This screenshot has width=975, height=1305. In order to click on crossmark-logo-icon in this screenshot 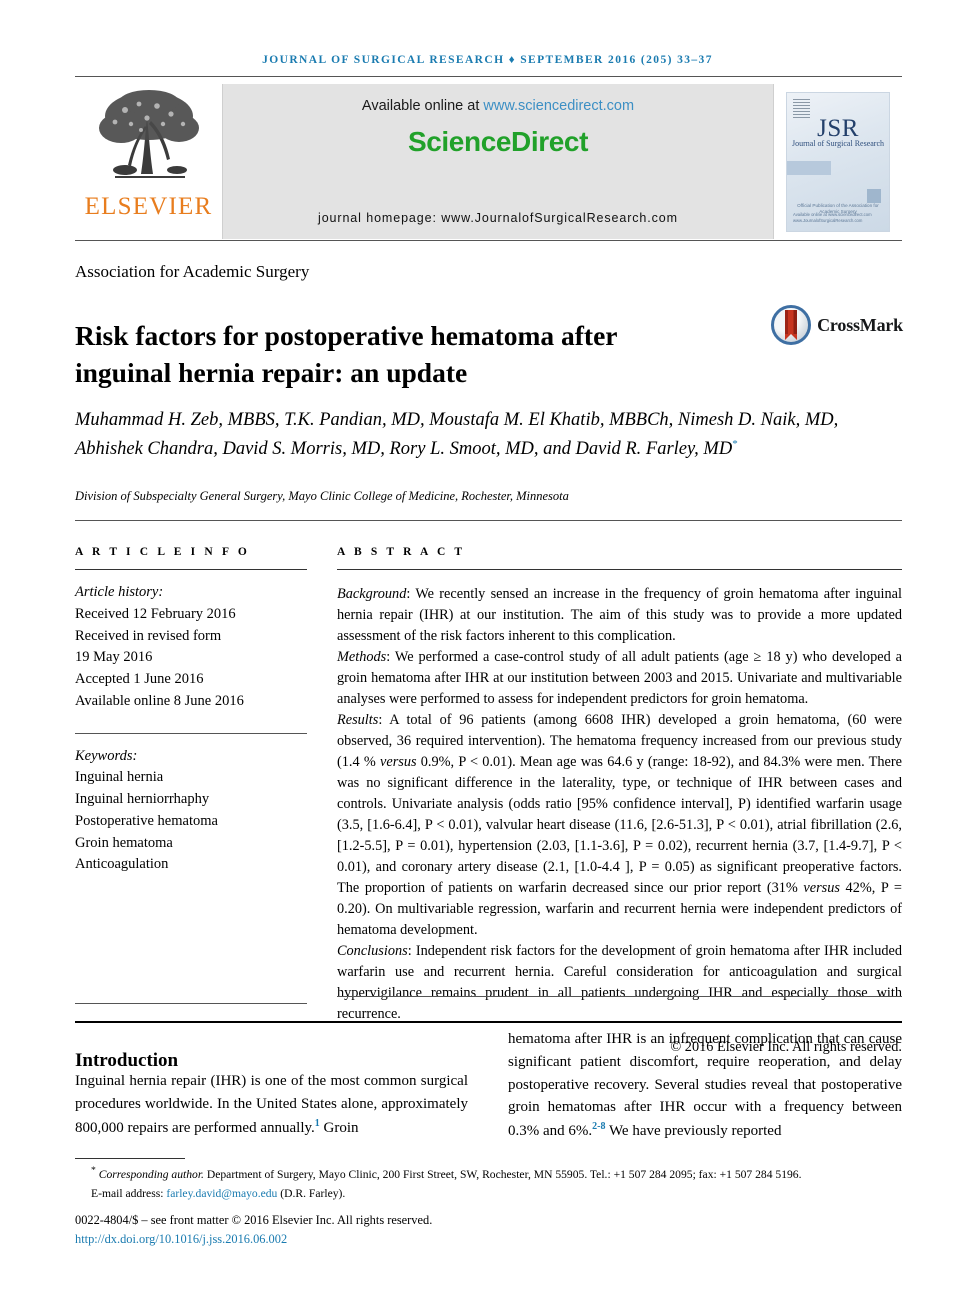, I will do `click(791, 325)`.